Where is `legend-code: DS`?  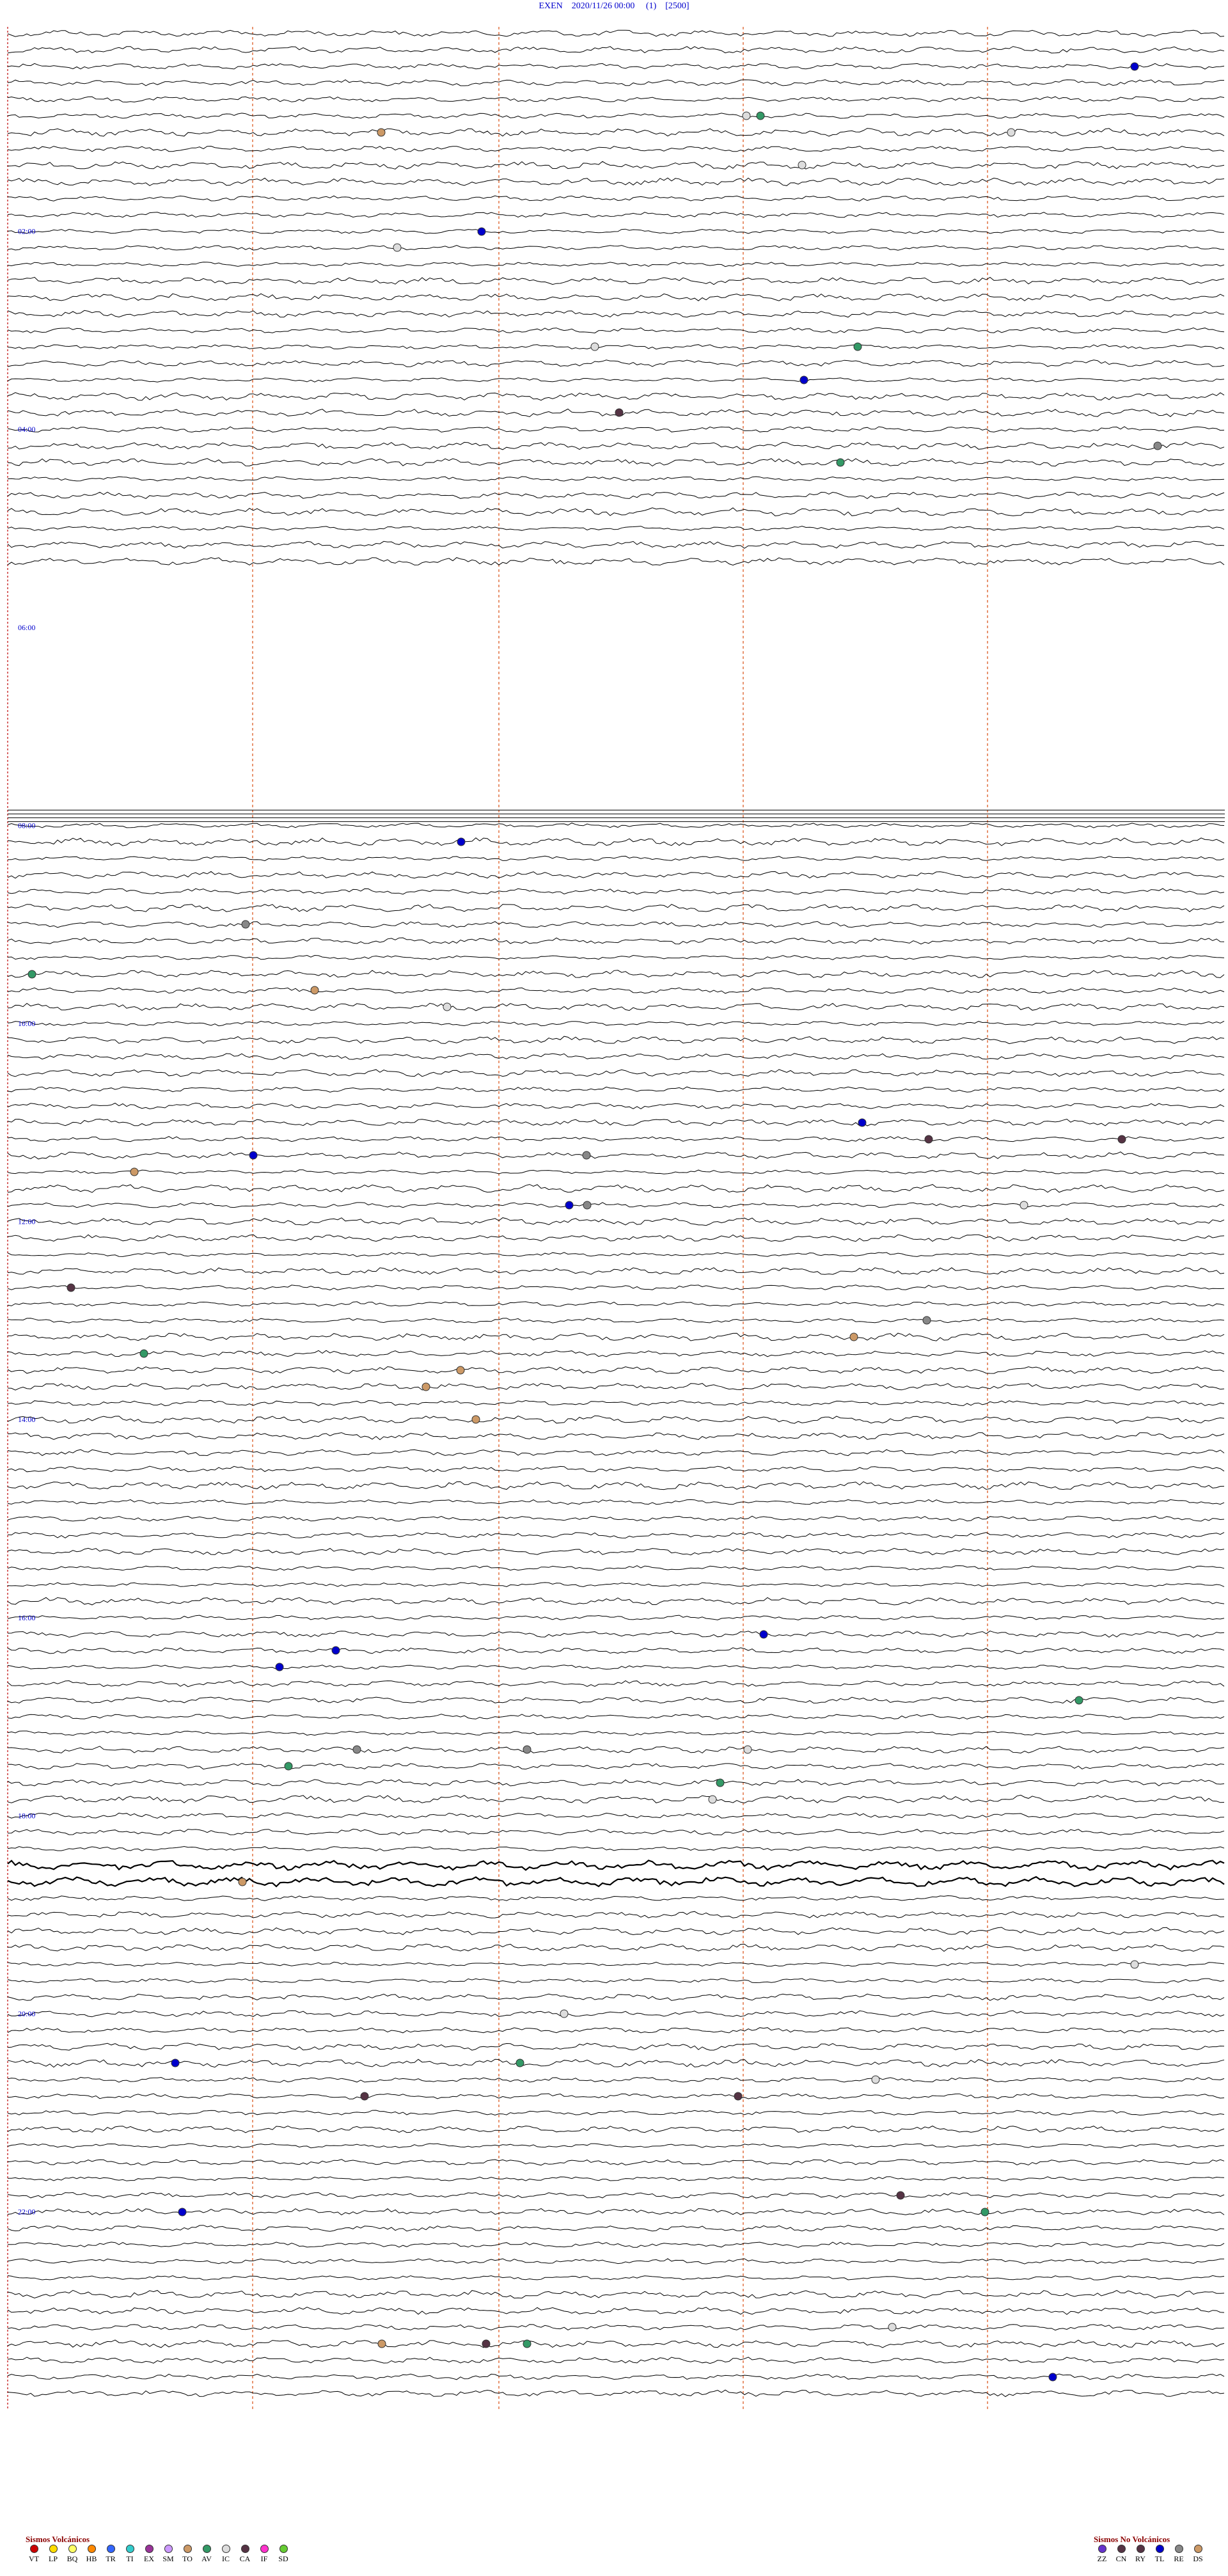 legend-code: DS is located at coordinates (1198, 2558).